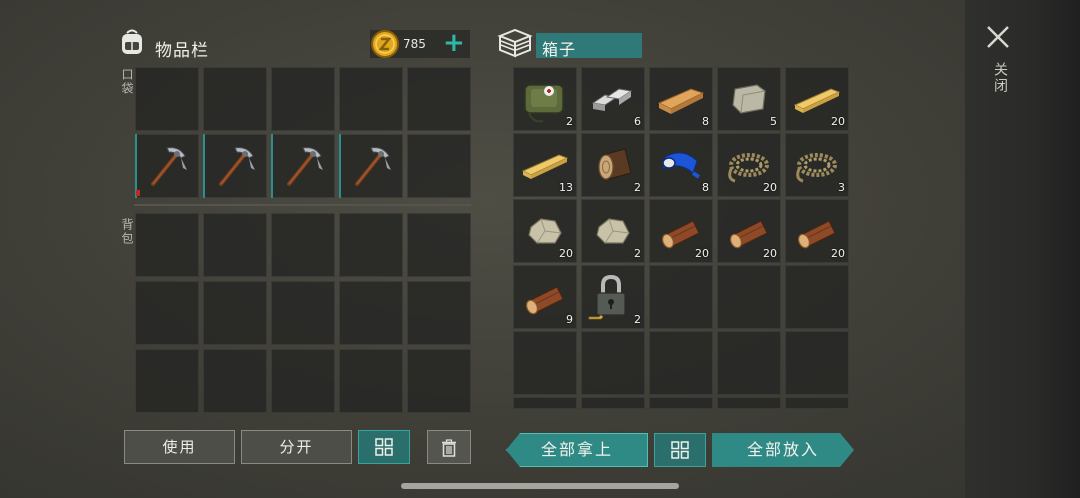 The image size is (1080, 498). I want to click on durability-marker, so click(138, 193).